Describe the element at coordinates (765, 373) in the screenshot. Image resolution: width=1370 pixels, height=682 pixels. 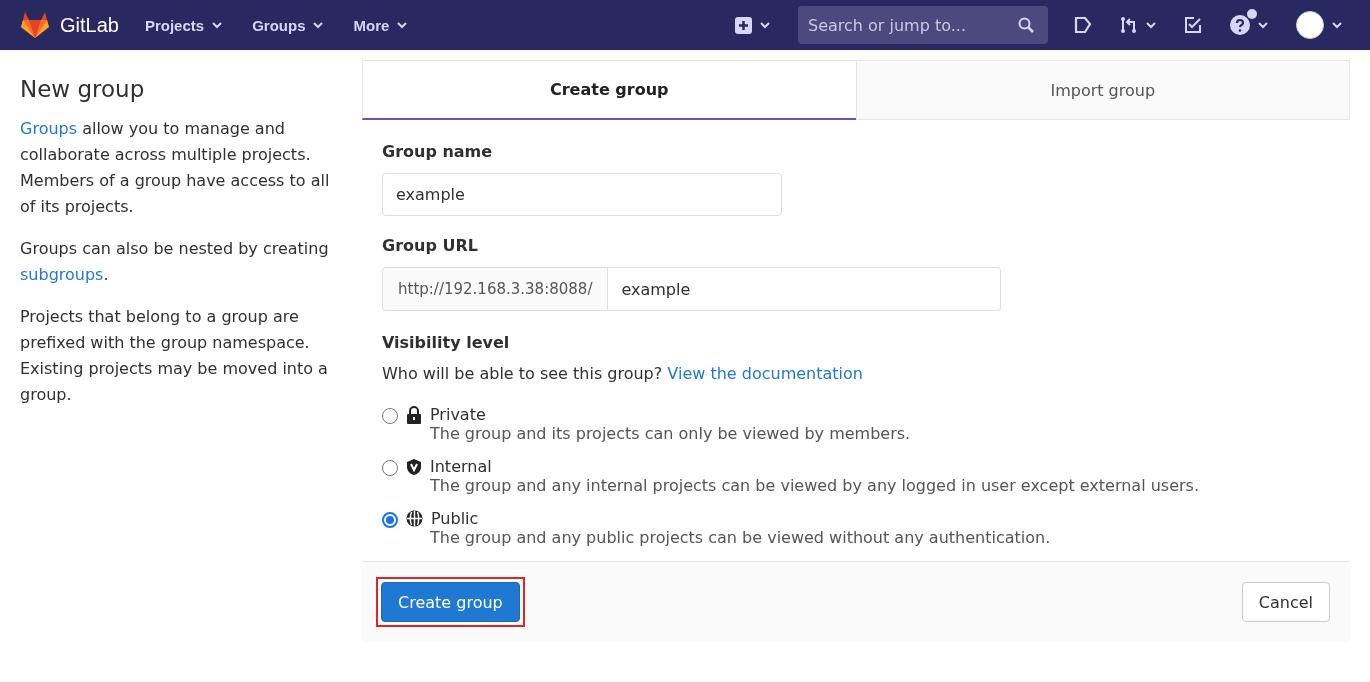
I see `documentation-link: View the documentation` at that location.